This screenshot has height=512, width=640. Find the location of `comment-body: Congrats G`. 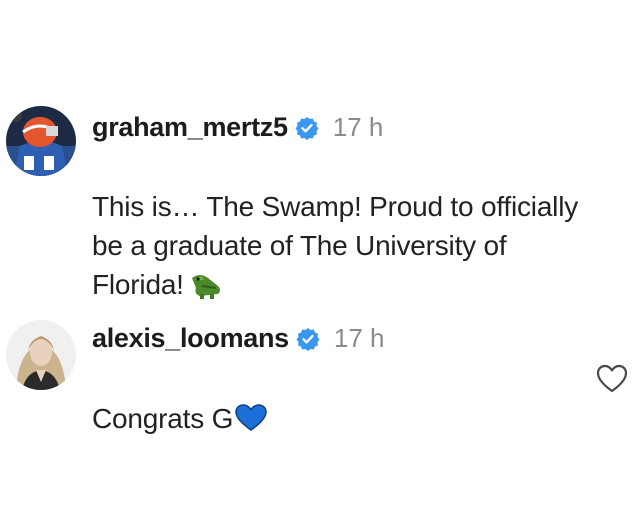

comment-body: Congrats G is located at coordinates (163, 418).